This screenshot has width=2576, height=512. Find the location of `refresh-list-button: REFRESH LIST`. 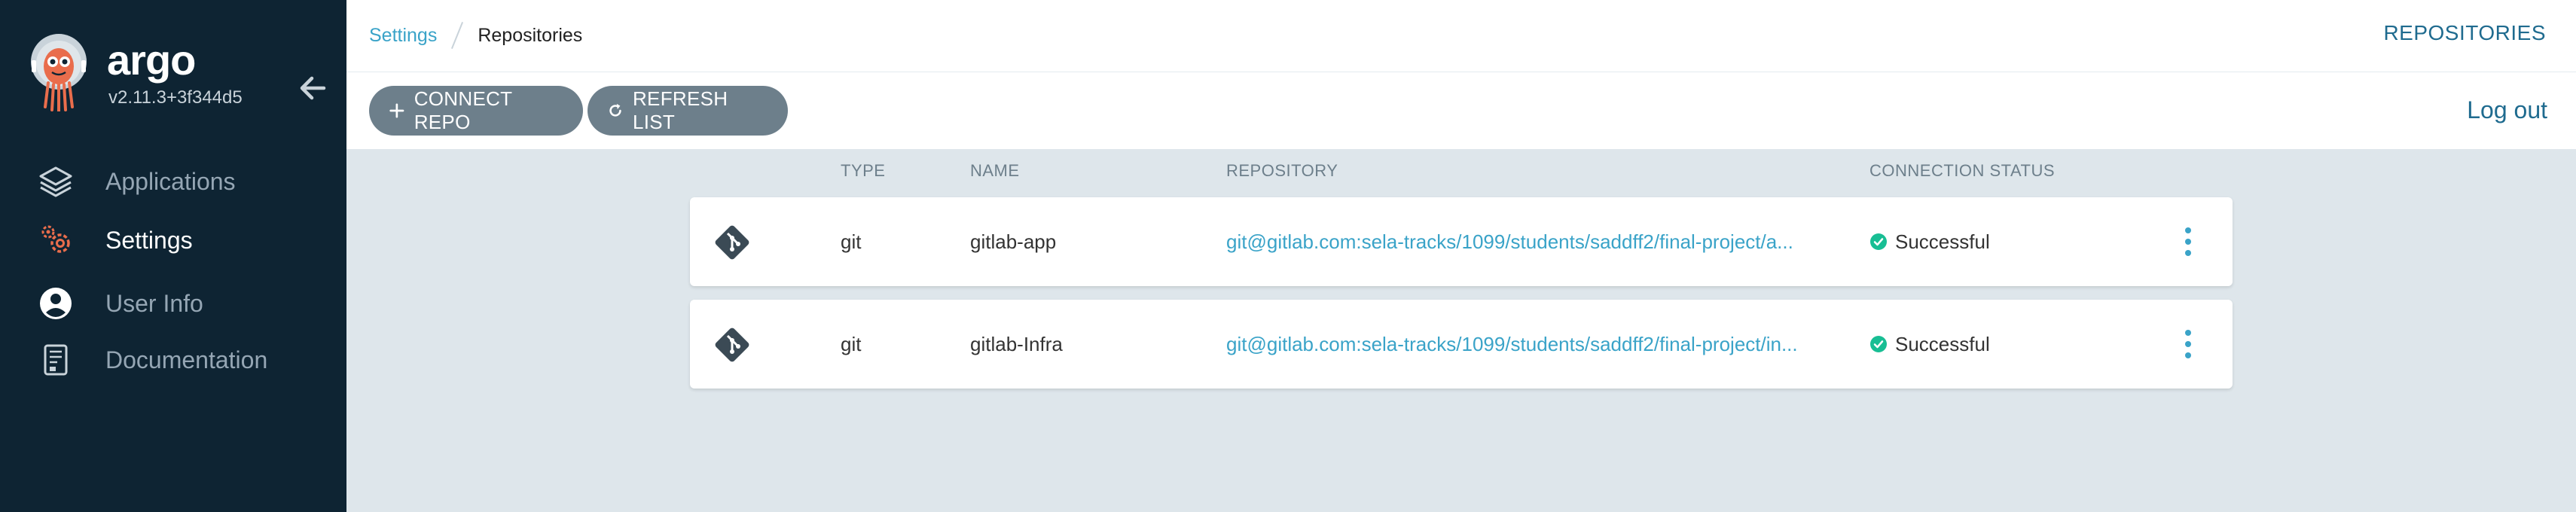

refresh-list-button: REFRESH LIST is located at coordinates (688, 111).